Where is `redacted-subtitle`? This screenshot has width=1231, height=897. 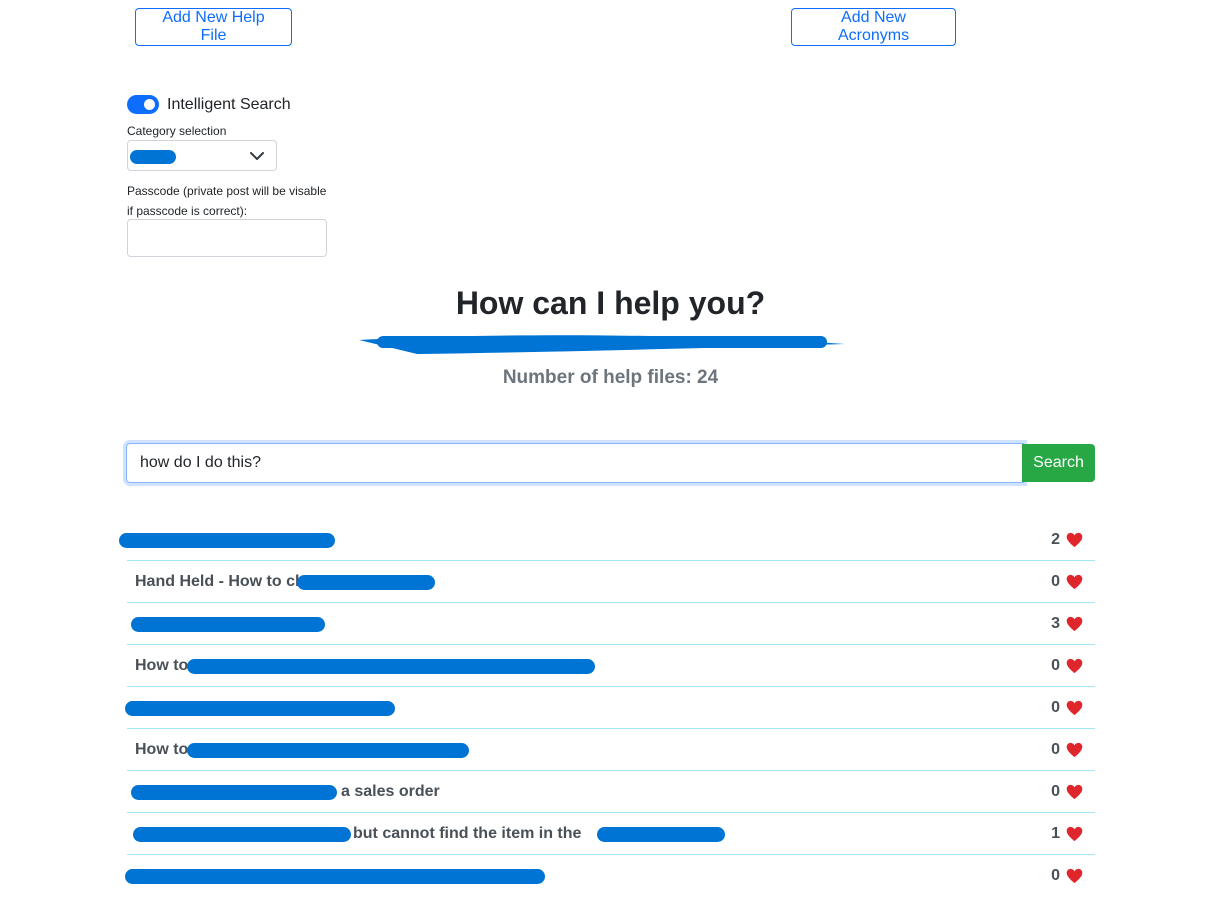
redacted-subtitle is located at coordinates (602, 344).